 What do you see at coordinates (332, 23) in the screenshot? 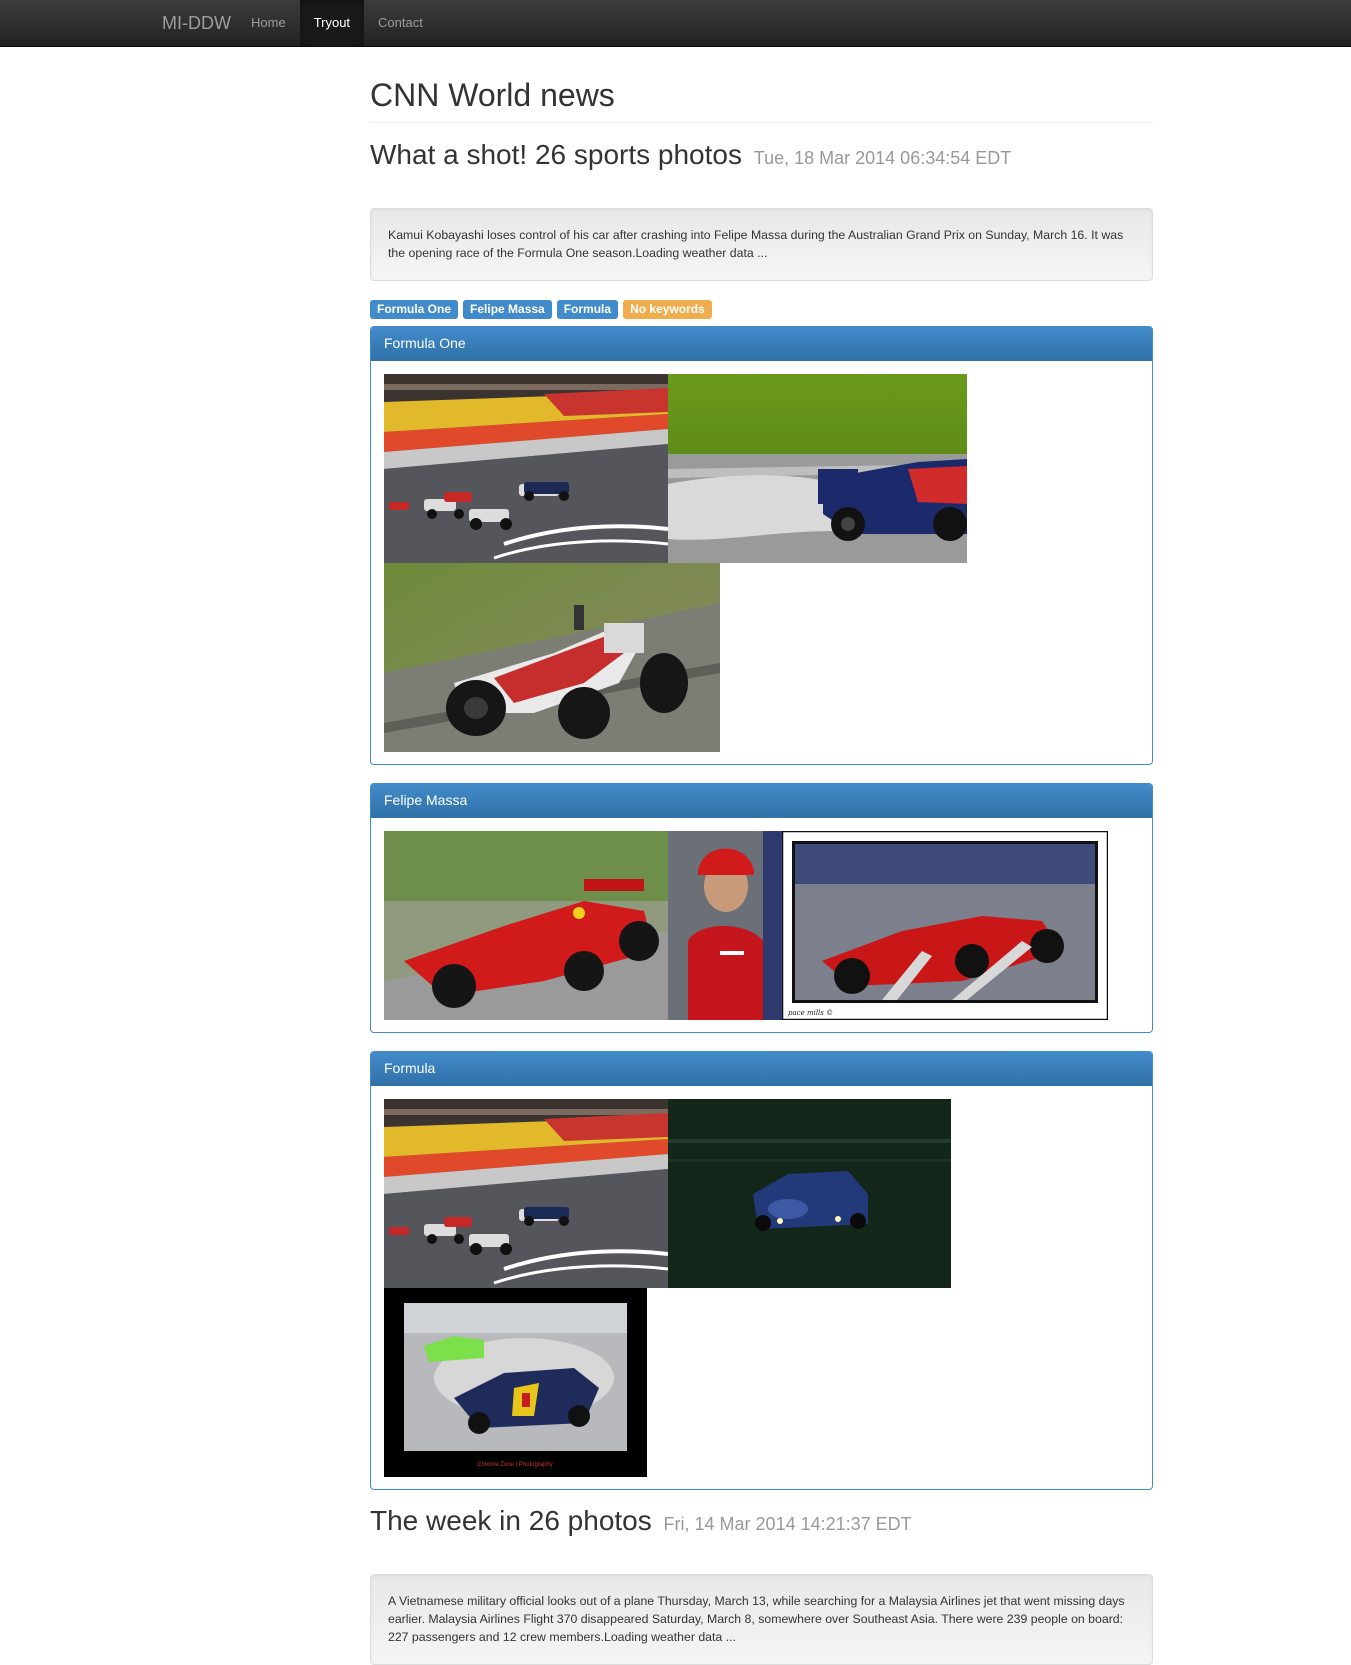
I see `nav-tryout: Tryout` at bounding box center [332, 23].